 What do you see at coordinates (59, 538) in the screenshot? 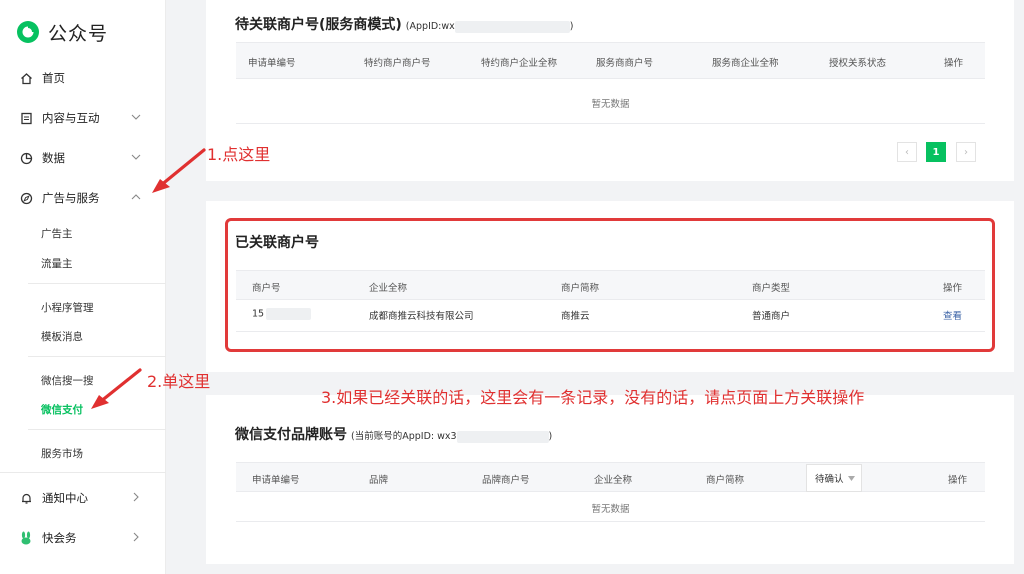
I see `sidebar-item-label: 快会务` at bounding box center [59, 538].